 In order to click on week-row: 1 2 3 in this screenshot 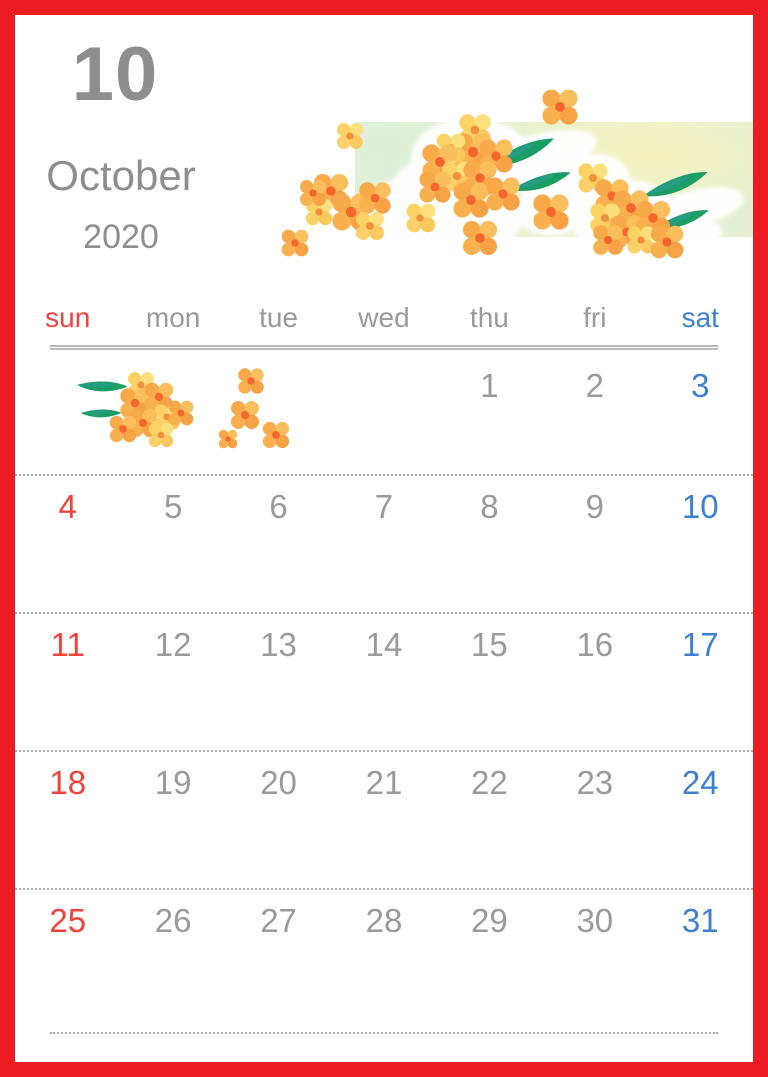, I will do `click(384, 414)`.